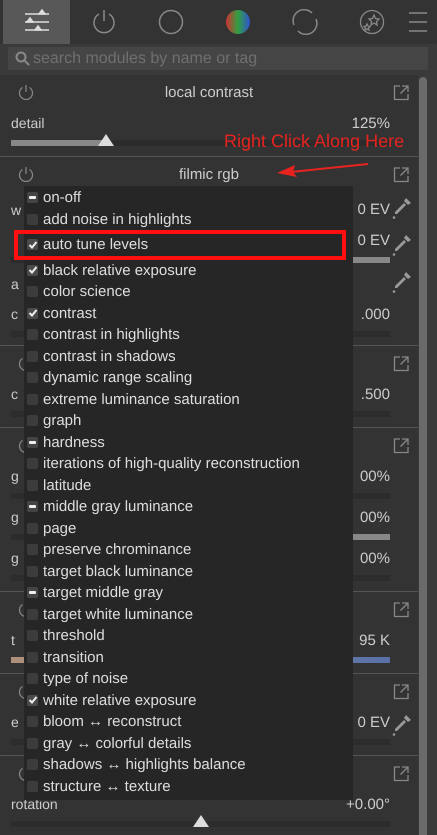 The image size is (437, 835). I want to click on slider-track, so click(200, 821).